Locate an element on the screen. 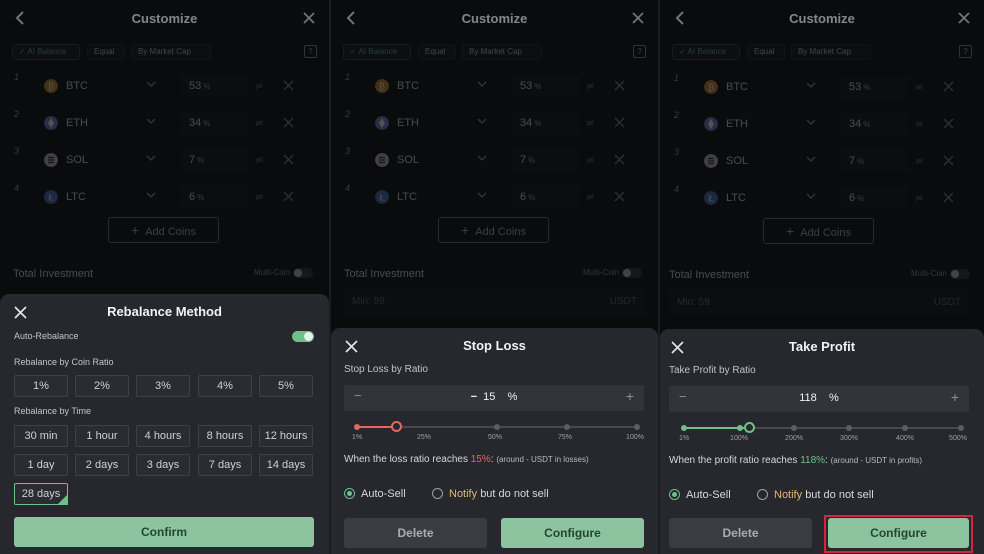  auto-rebalance-toggle is located at coordinates (303, 336).